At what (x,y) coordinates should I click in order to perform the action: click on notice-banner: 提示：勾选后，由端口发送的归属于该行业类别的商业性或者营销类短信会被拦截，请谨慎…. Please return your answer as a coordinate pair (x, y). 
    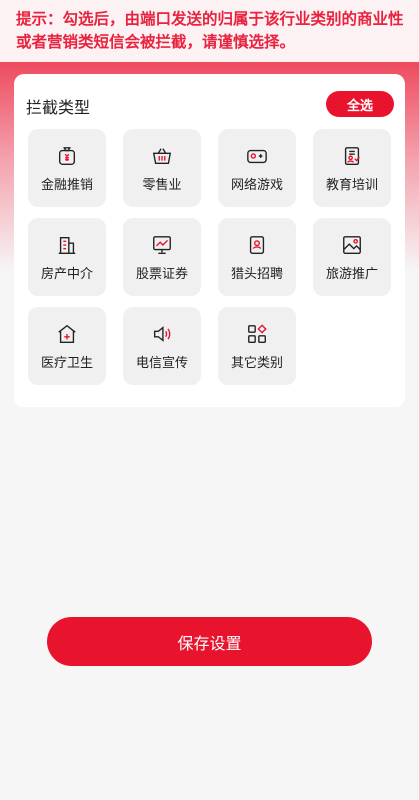
    Looking at the image, I should click on (209, 31).